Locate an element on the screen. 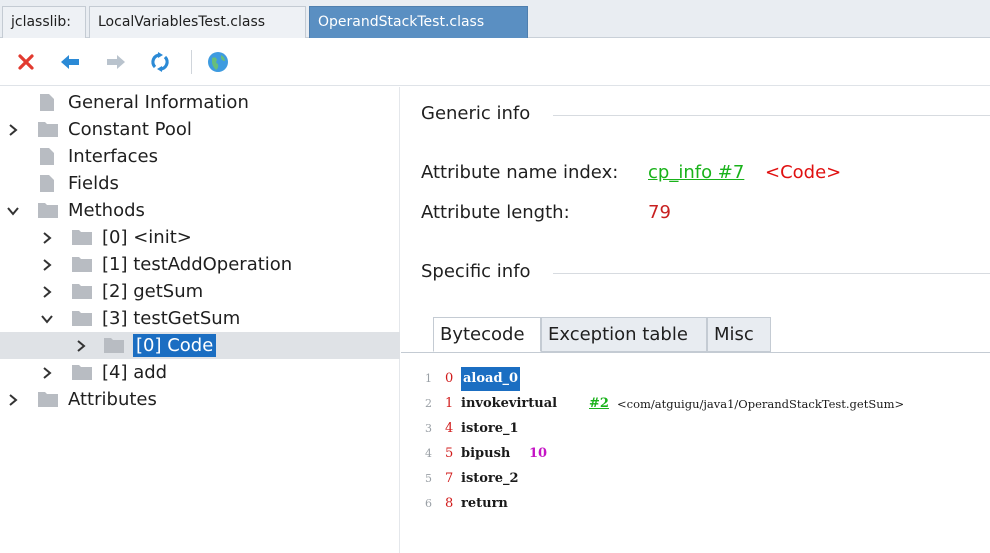 The height and width of the screenshot is (553, 990). tree-item-method-test-add-operation: [1] testAddOperation is located at coordinates (200, 264).